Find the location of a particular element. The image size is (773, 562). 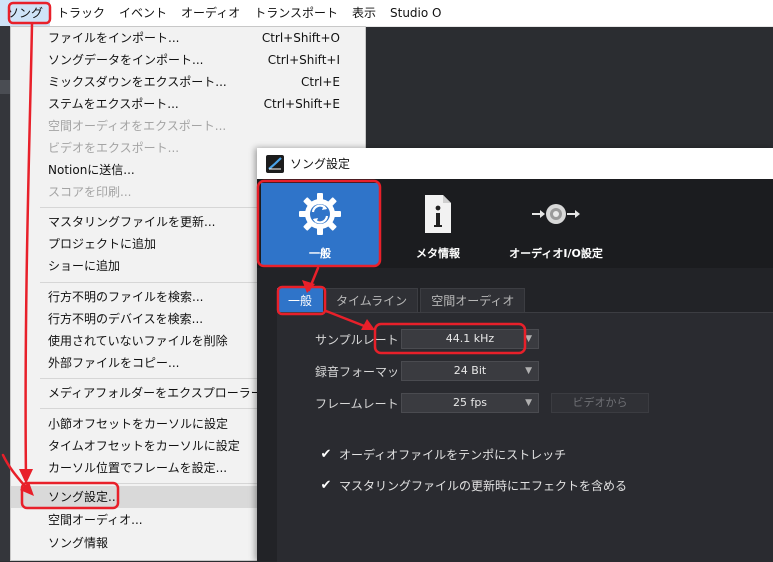

toolbar-general-label: 一般 is located at coordinates (320, 253).